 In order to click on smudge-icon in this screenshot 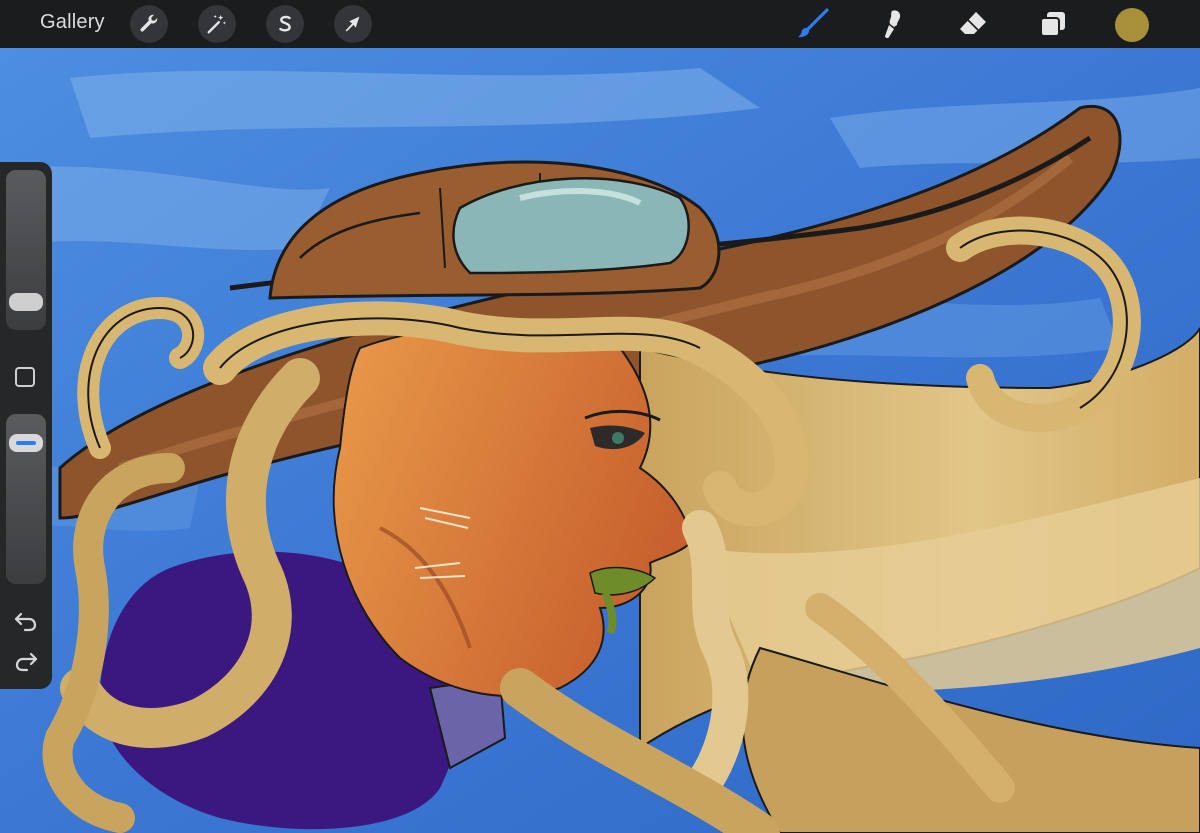, I will do `click(893, 24)`.